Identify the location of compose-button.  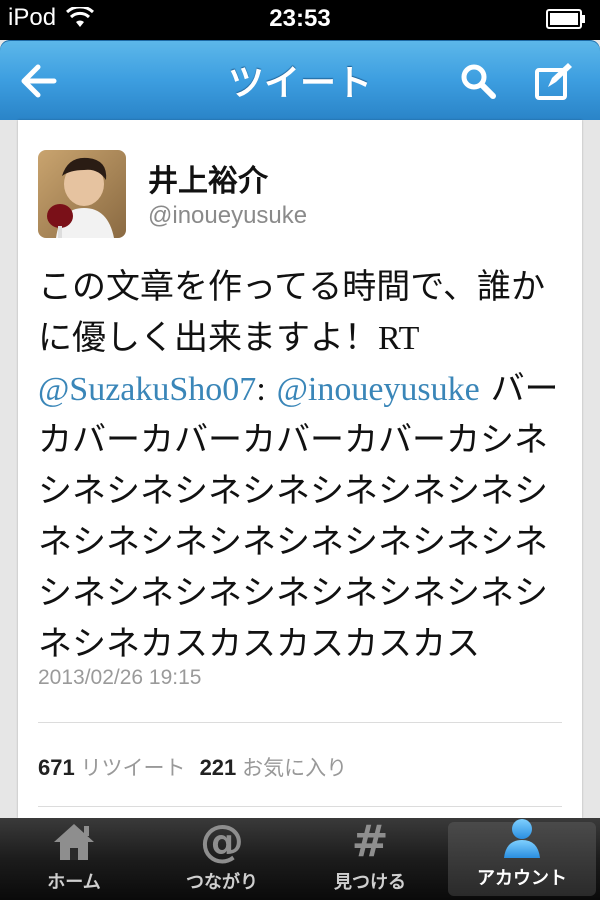
(554, 81).